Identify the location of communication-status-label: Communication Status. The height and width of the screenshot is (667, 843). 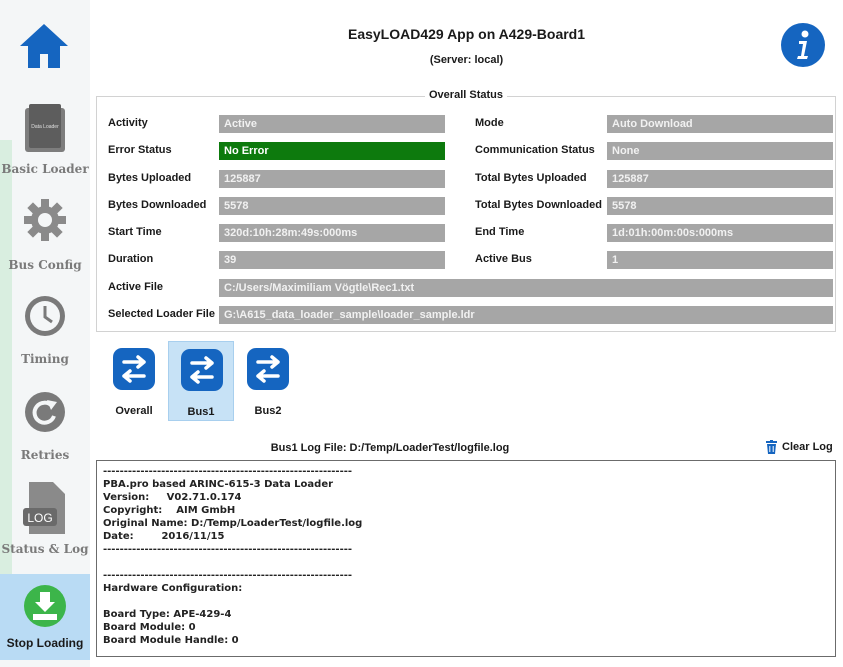
(535, 150).